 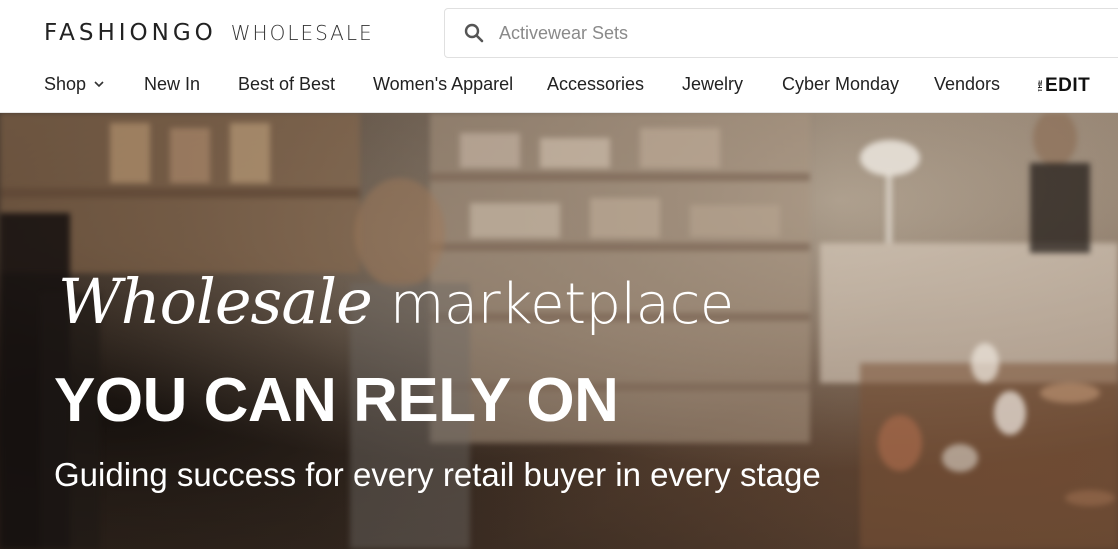 I want to click on nav-item-best-of-best: Best of Best, so click(x=286, y=84).